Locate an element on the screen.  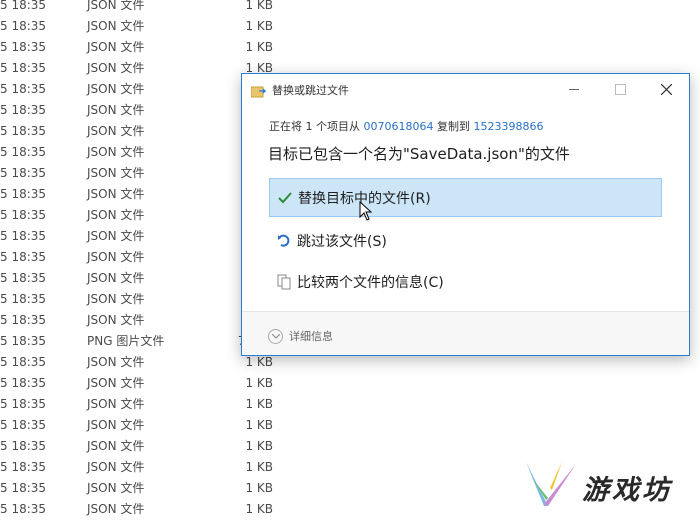
file-type: PNG 图片文件 is located at coordinates (126, 341).